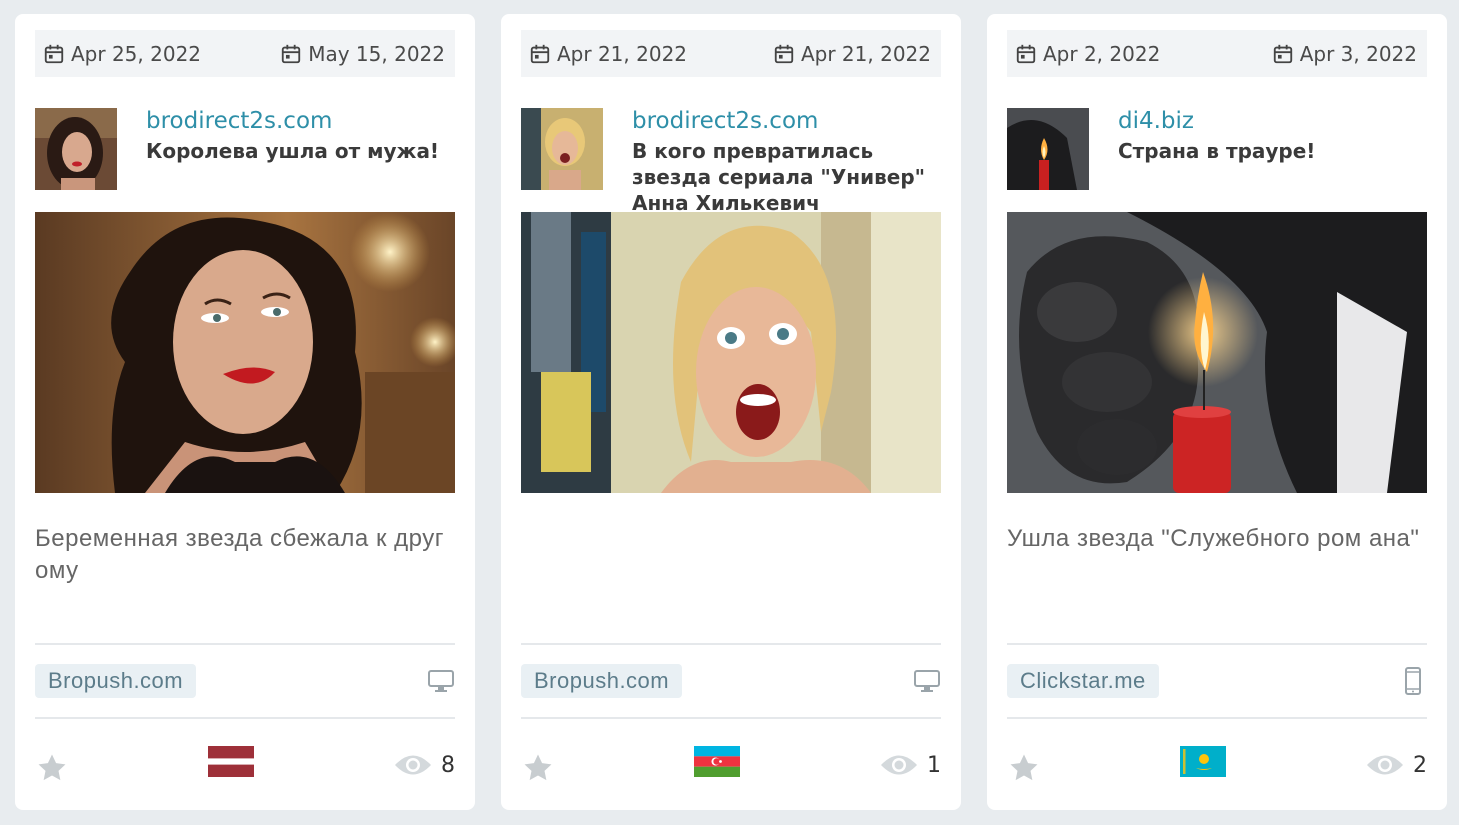  What do you see at coordinates (245, 53) in the screenshot?
I see `date-range: Apr 25, 2022 May 15, 2022` at bounding box center [245, 53].